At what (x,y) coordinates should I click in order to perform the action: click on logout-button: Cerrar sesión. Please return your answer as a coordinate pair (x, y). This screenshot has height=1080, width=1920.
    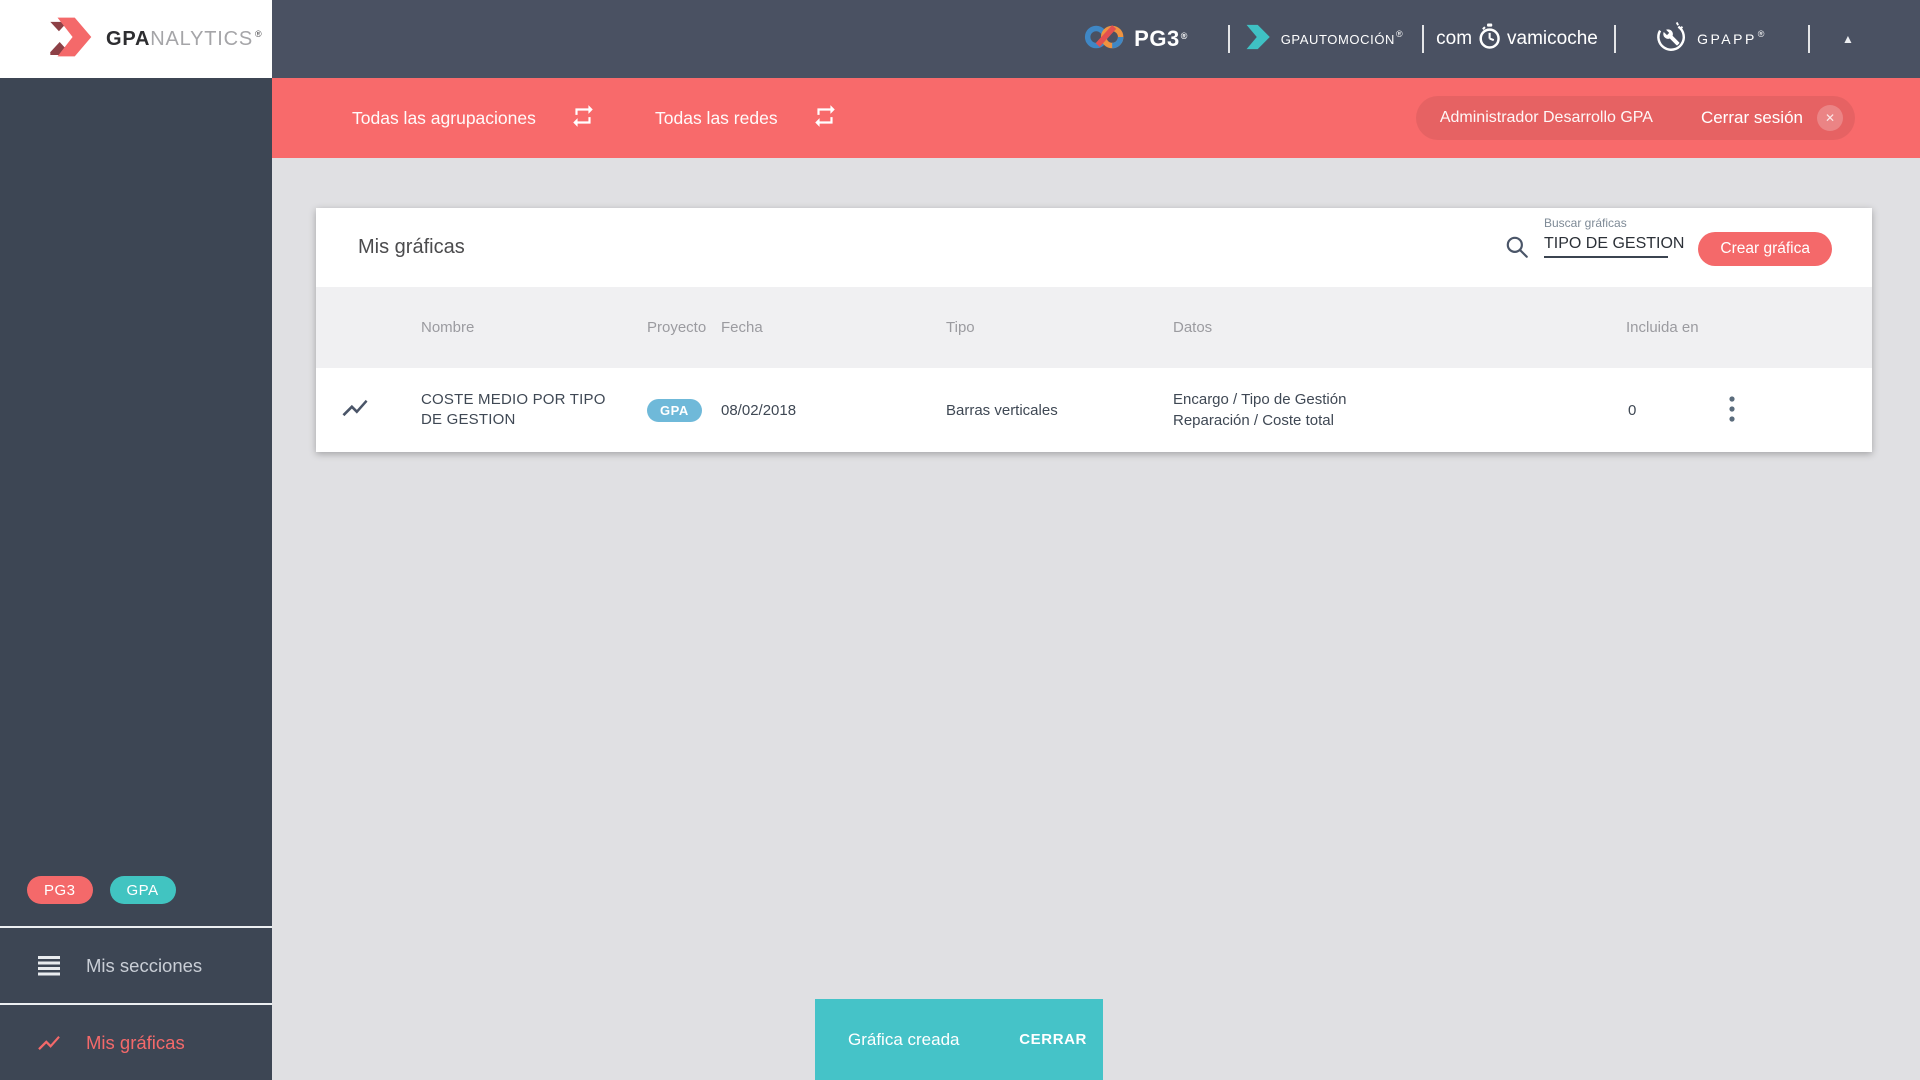
    Looking at the image, I should click on (1752, 118).